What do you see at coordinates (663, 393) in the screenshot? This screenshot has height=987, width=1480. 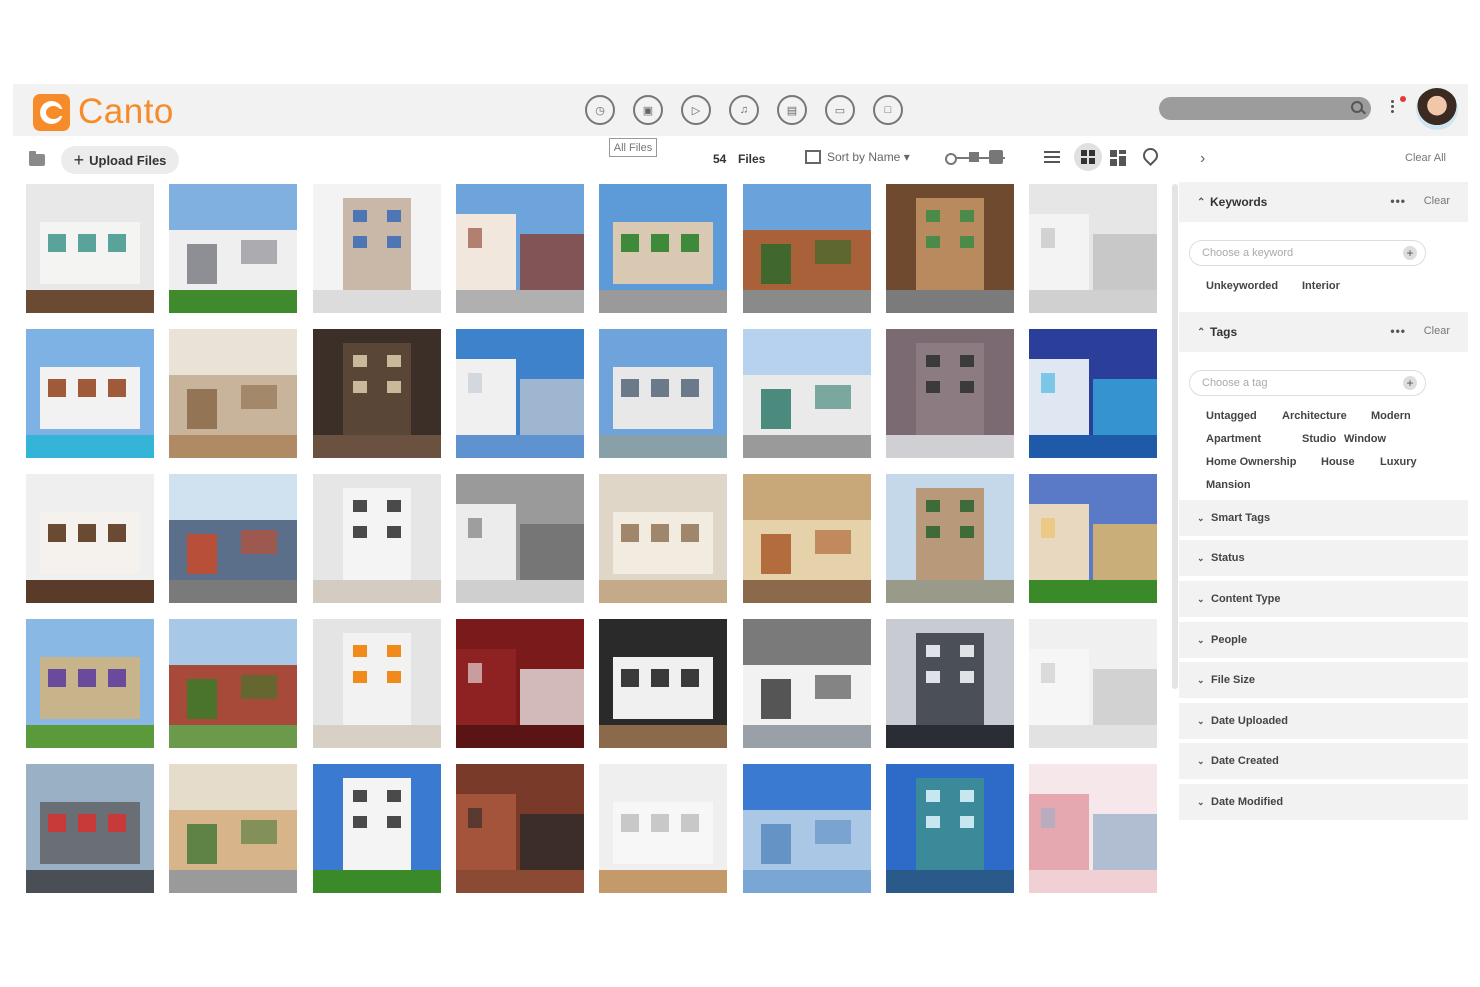 I see `asset-thumbnail-rooftop-modern` at bounding box center [663, 393].